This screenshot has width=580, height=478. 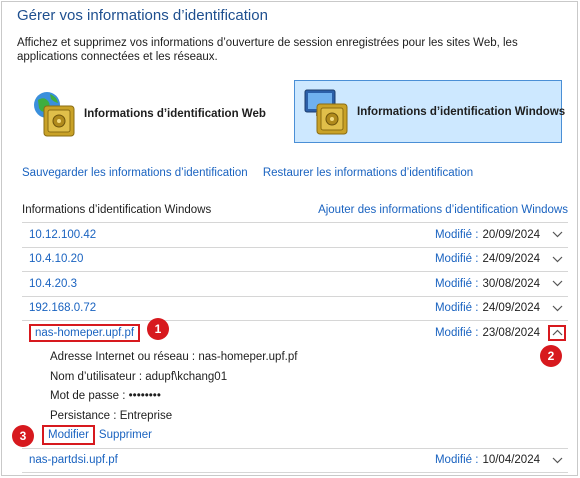 What do you see at coordinates (551, 356) in the screenshot?
I see `callout-badge-2: 2` at bounding box center [551, 356].